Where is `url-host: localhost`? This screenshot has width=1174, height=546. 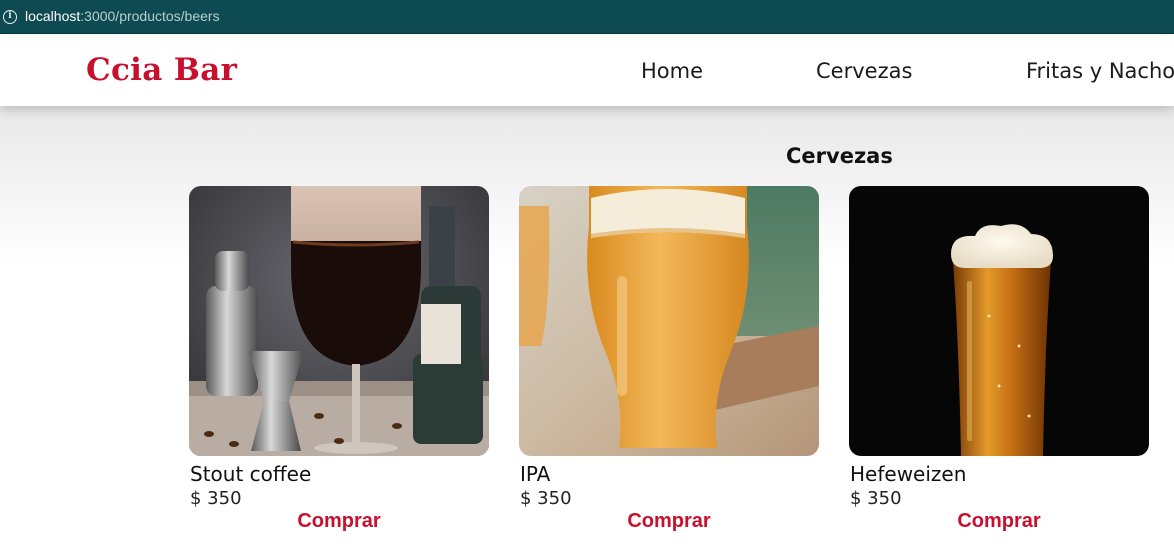 url-host: localhost is located at coordinates (53, 16).